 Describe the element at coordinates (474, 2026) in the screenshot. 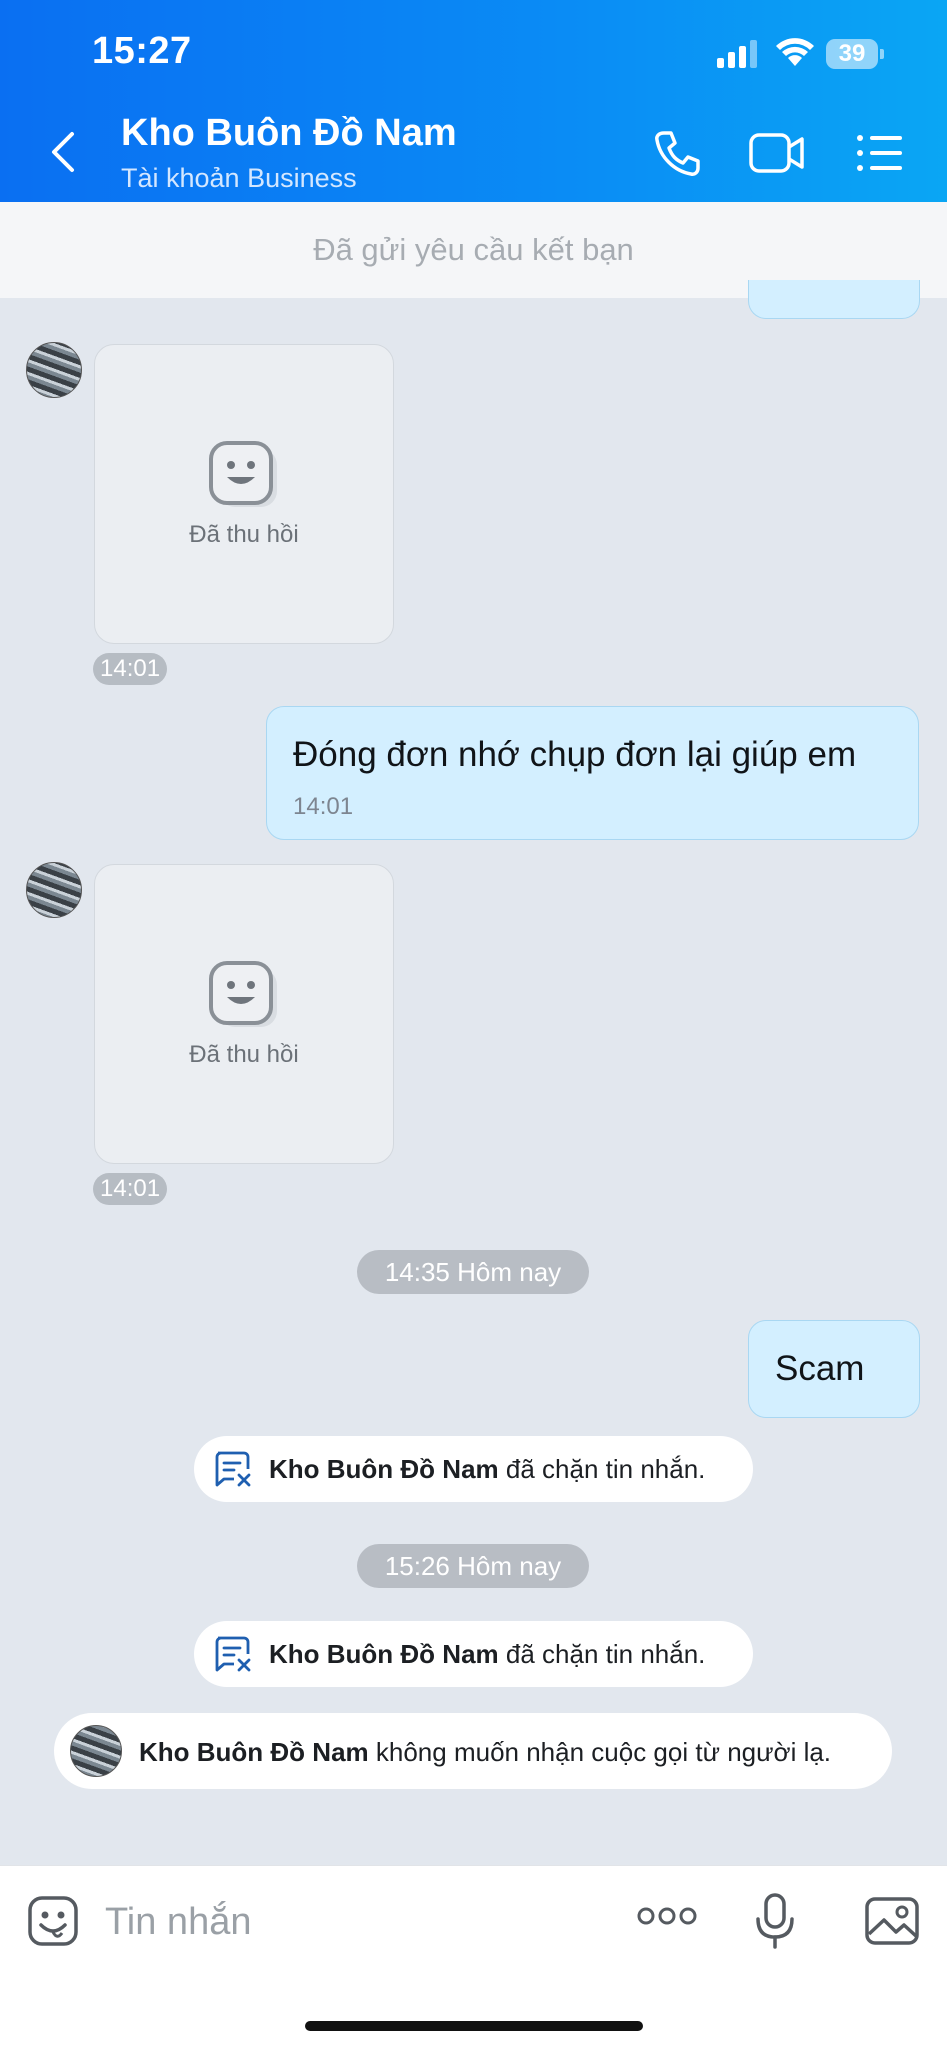

I see `home-indicator` at that location.